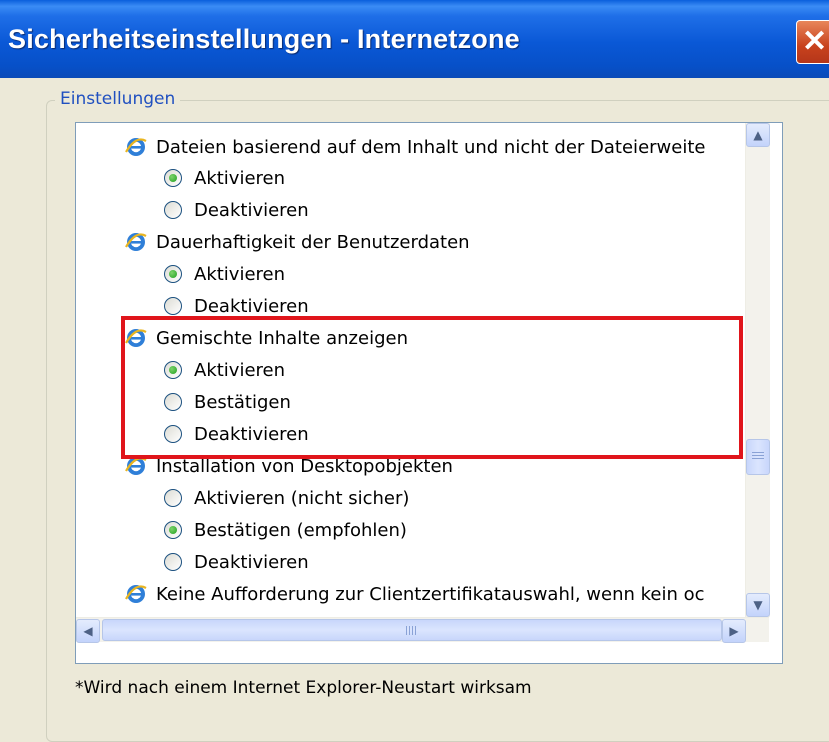 This screenshot has height=742, width=829. I want to click on setting-option: Aktivieren (nicht sicher), so click(286, 498).